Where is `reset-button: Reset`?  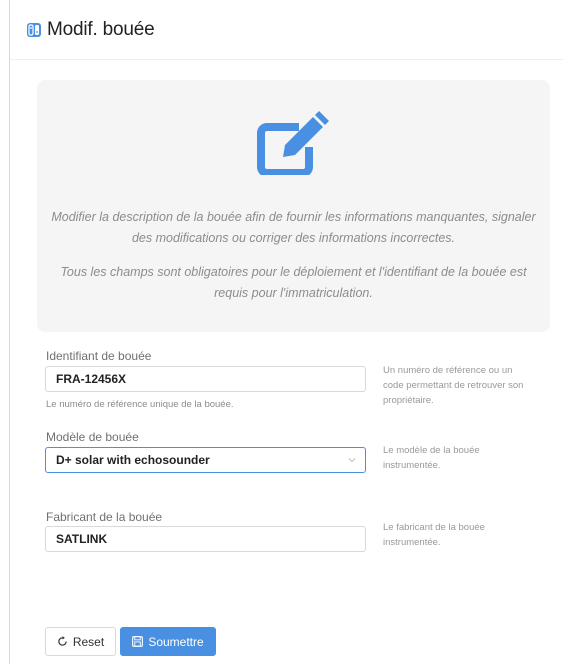
reset-button: Reset is located at coordinates (80, 641).